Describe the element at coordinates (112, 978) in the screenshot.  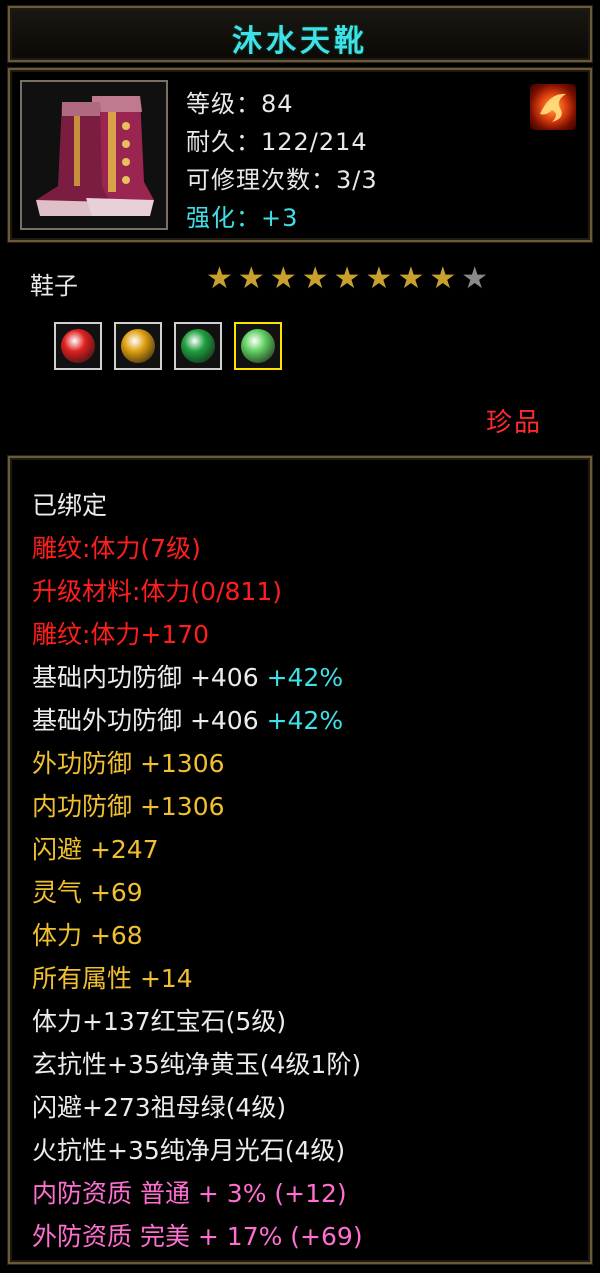
I see `all-attributes: 所有属性 +14` at that location.